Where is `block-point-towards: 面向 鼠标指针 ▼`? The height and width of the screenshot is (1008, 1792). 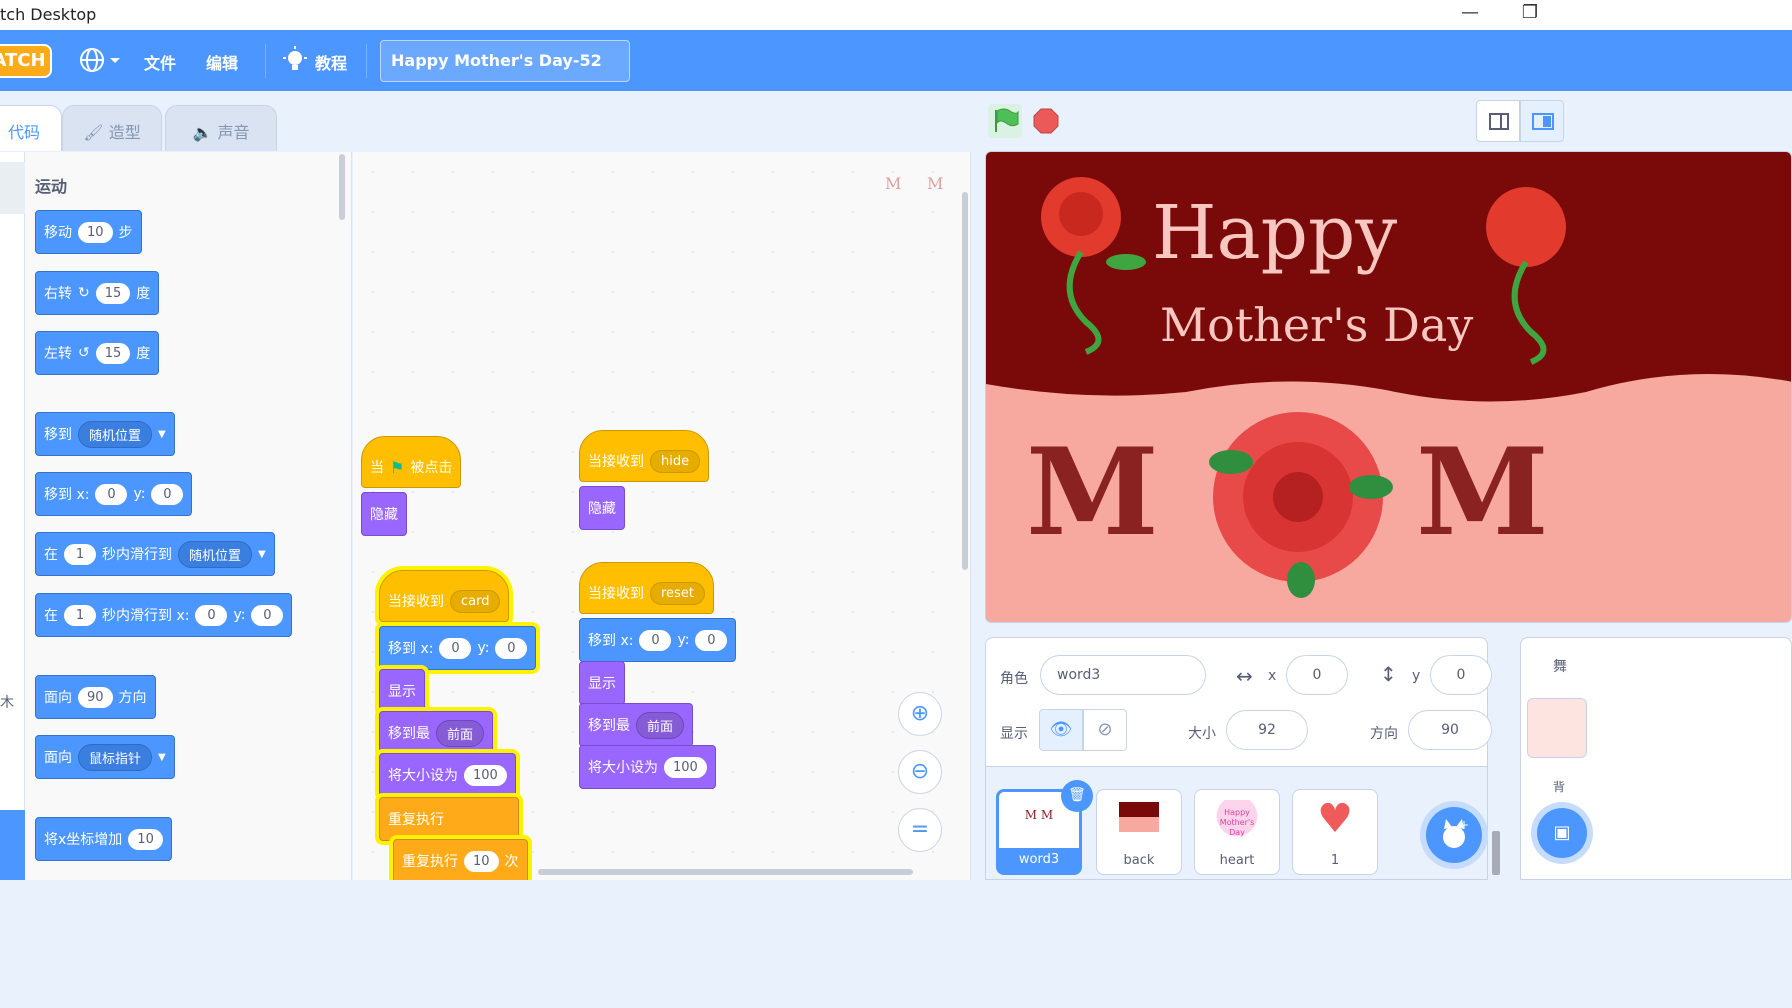
block-point-towards: 面向 鼠标指针 ▼ is located at coordinates (105, 757).